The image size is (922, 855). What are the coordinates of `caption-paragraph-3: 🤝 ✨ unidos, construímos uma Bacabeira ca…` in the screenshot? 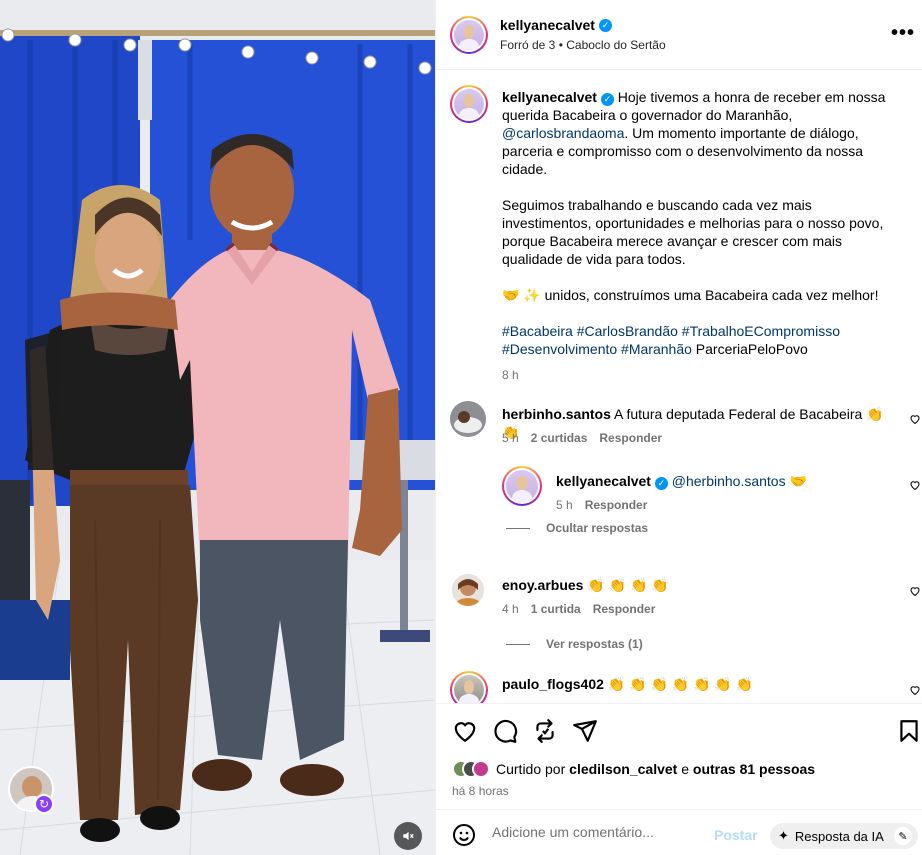 It's located at (690, 295).